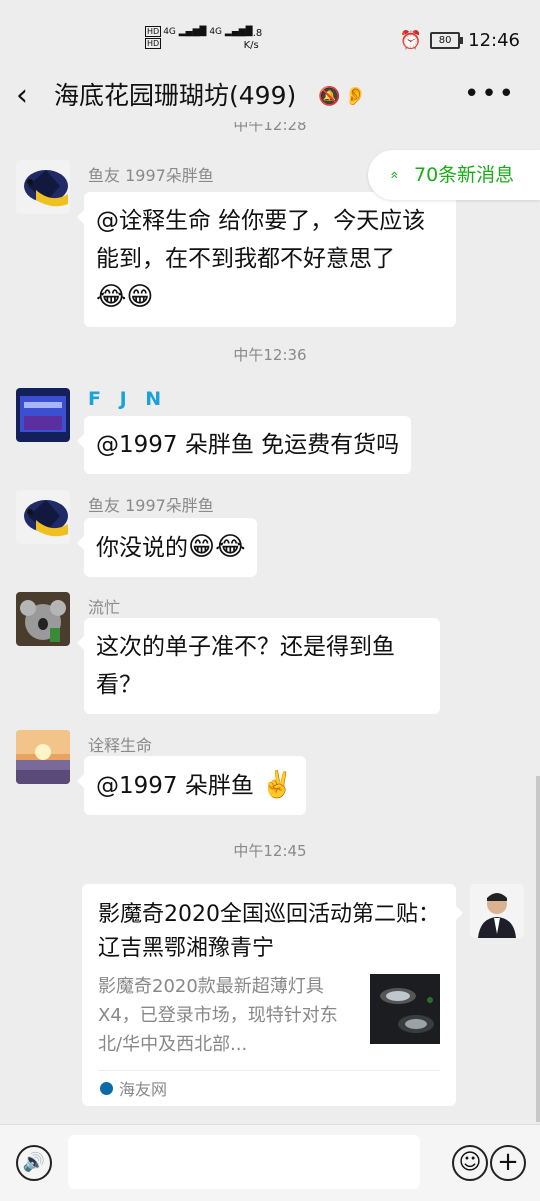 The height and width of the screenshot is (1201, 540). I want to click on new-messages-label: 70条新消息, so click(464, 175).